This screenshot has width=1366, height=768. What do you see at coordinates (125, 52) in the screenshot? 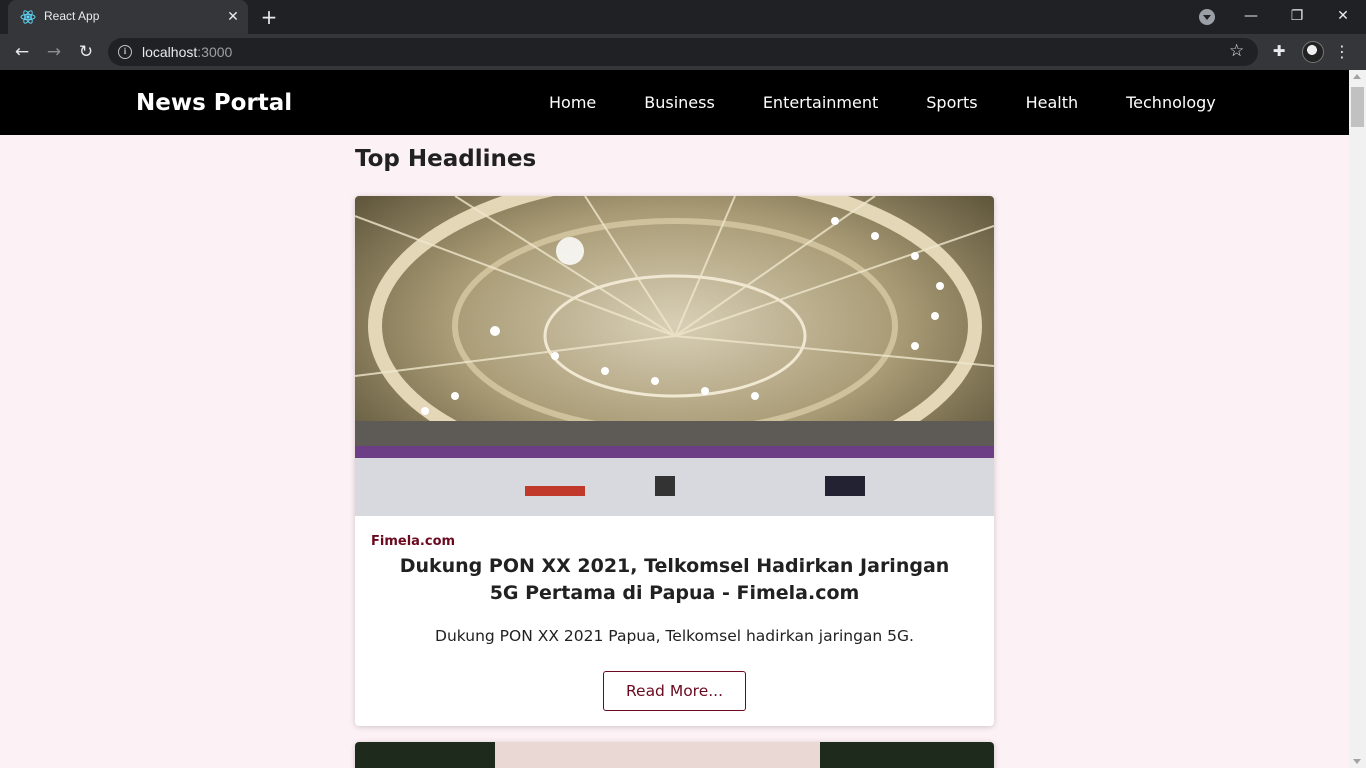
I see `info-icon: i` at bounding box center [125, 52].